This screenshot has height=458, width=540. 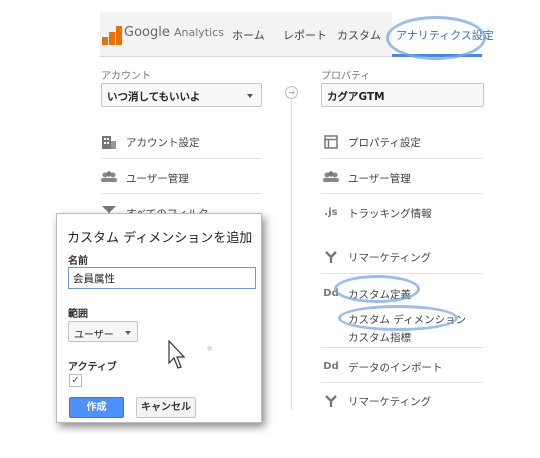 What do you see at coordinates (390, 214) in the screenshot?
I see `tracking-info-label: トラッキング情報` at bounding box center [390, 214].